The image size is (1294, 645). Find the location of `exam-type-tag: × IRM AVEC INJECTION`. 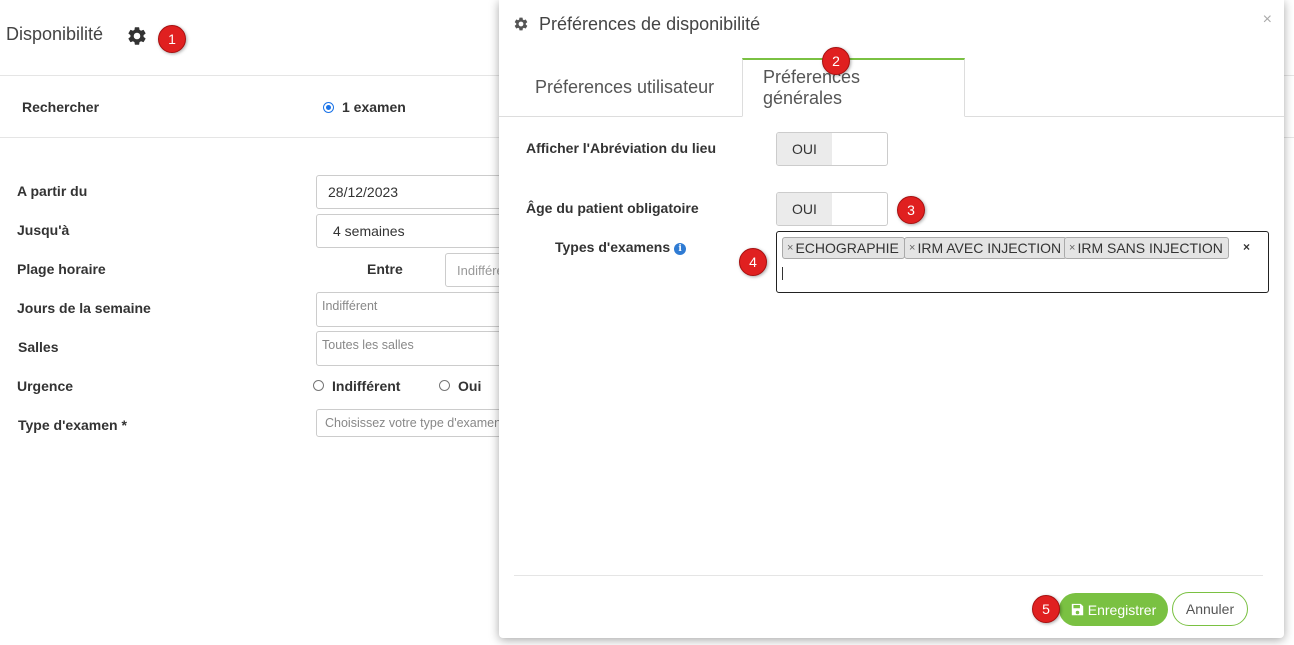

exam-type-tag: × IRM AVEC INJECTION is located at coordinates (986, 248).